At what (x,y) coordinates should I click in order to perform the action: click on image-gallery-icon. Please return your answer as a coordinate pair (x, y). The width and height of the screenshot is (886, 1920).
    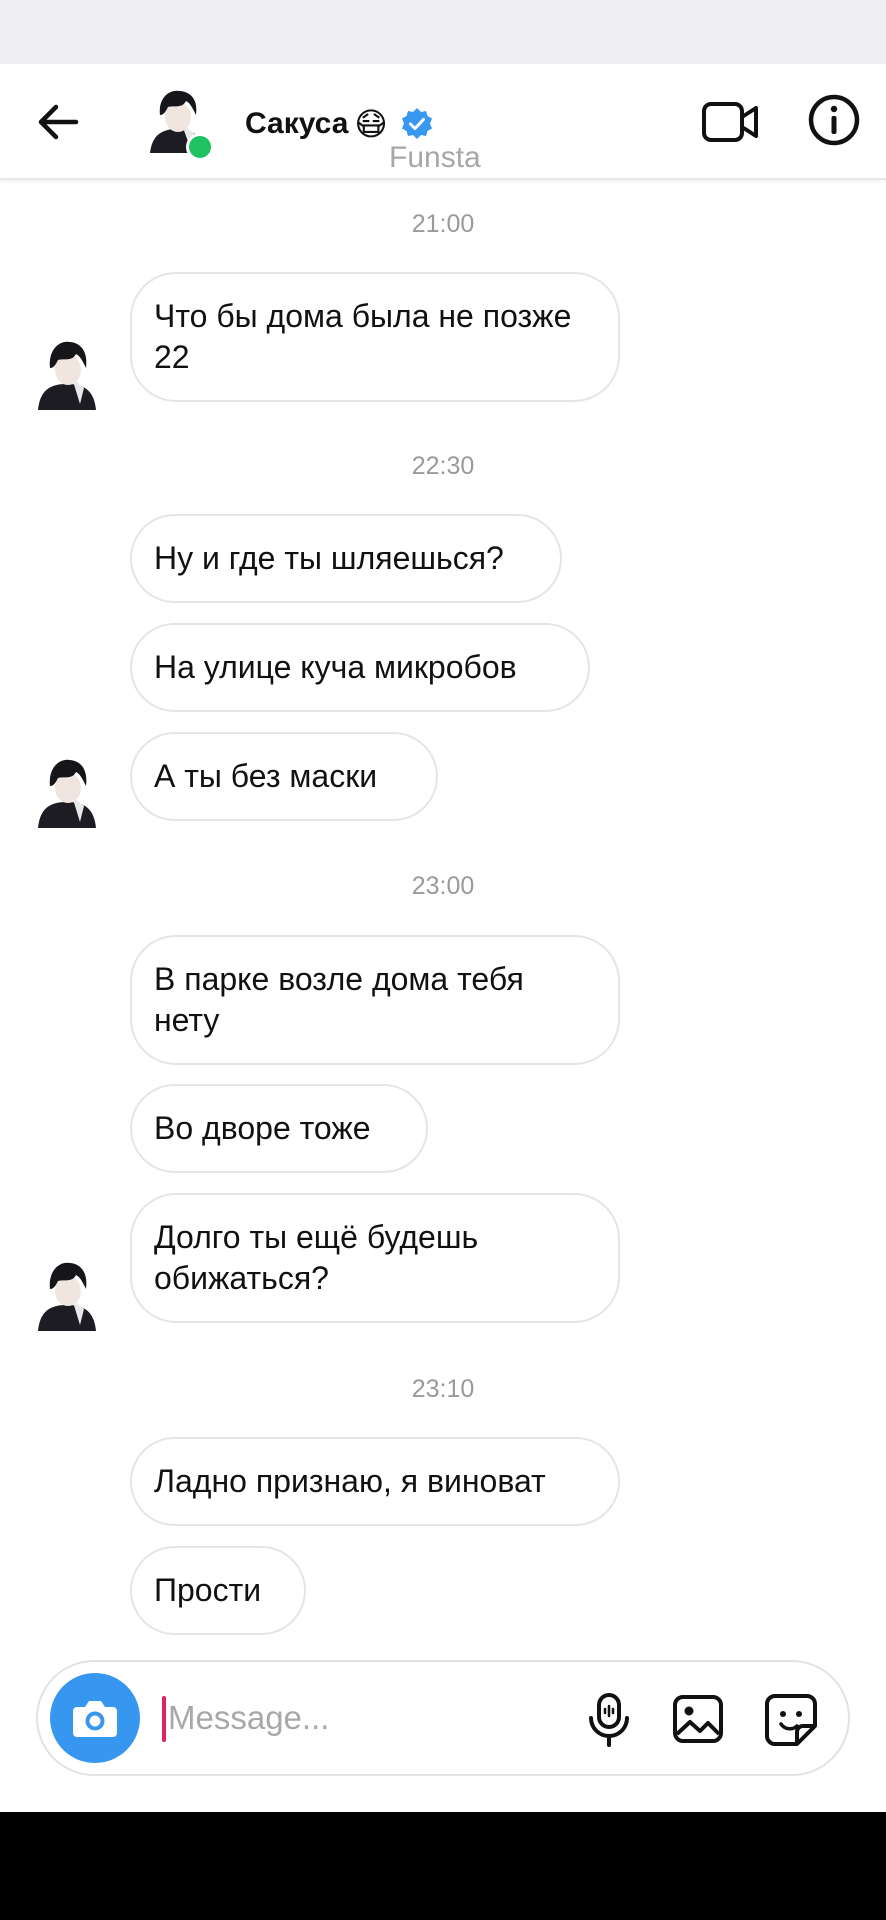
    Looking at the image, I should click on (698, 1719).